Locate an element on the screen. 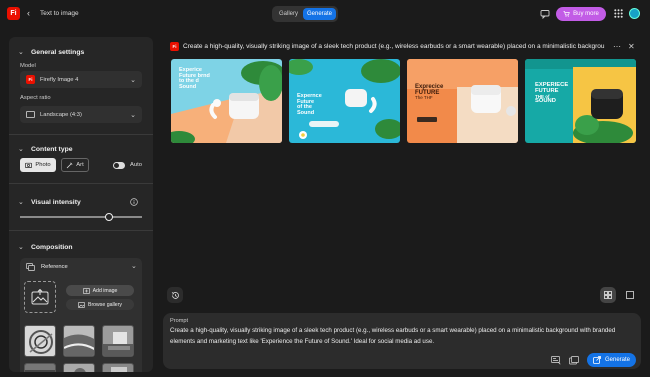  close-icon: ✕ is located at coordinates (631, 46).